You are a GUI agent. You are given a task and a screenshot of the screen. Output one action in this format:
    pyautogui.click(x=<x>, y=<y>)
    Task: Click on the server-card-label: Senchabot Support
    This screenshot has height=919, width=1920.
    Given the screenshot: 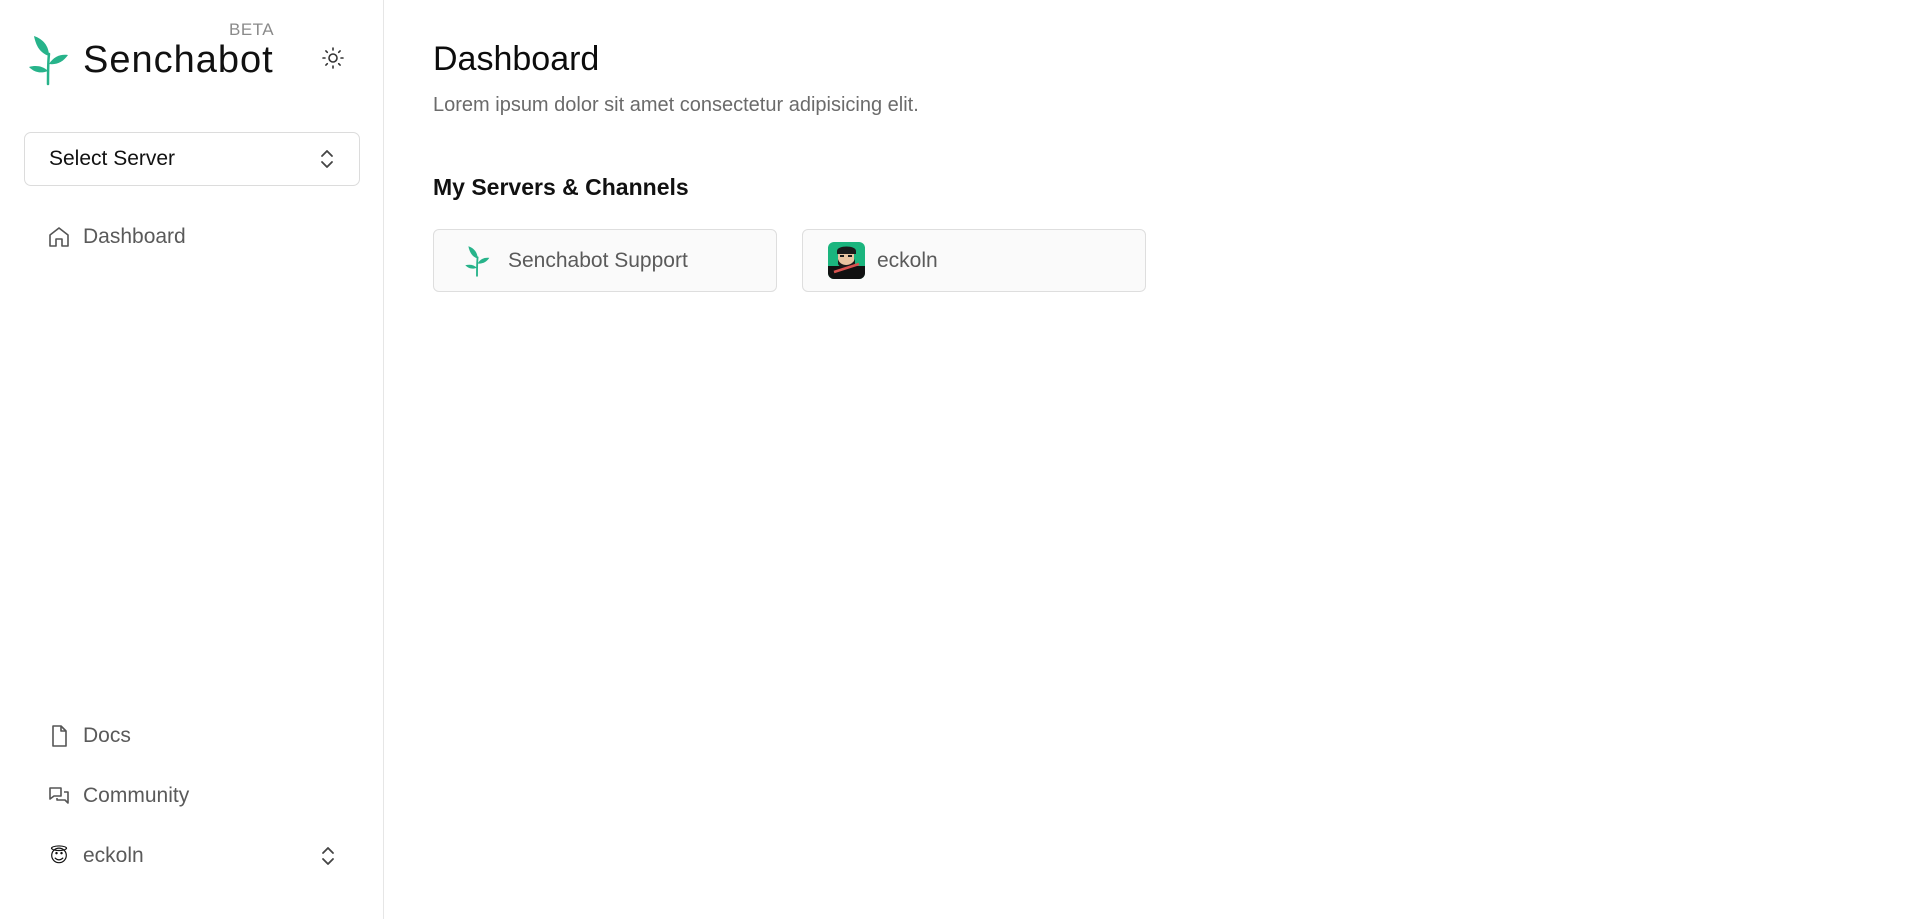 What is the action you would take?
    pyautogui.click(x=598, y=260)
    